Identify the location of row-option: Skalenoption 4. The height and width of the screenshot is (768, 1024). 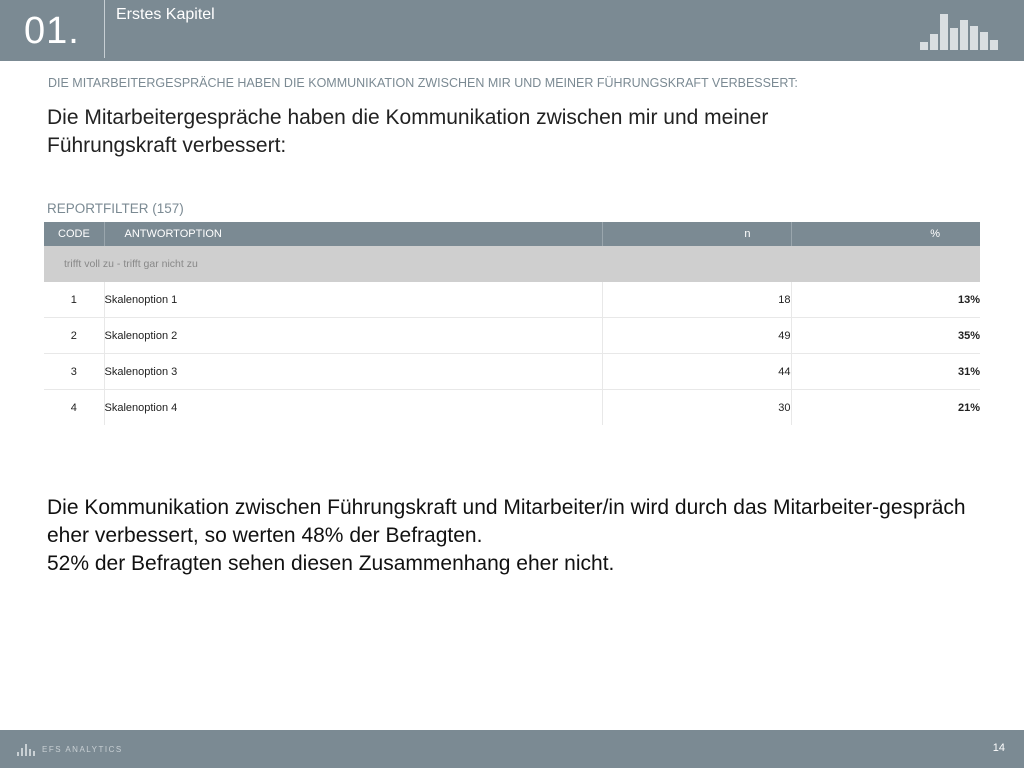
(353, 407).